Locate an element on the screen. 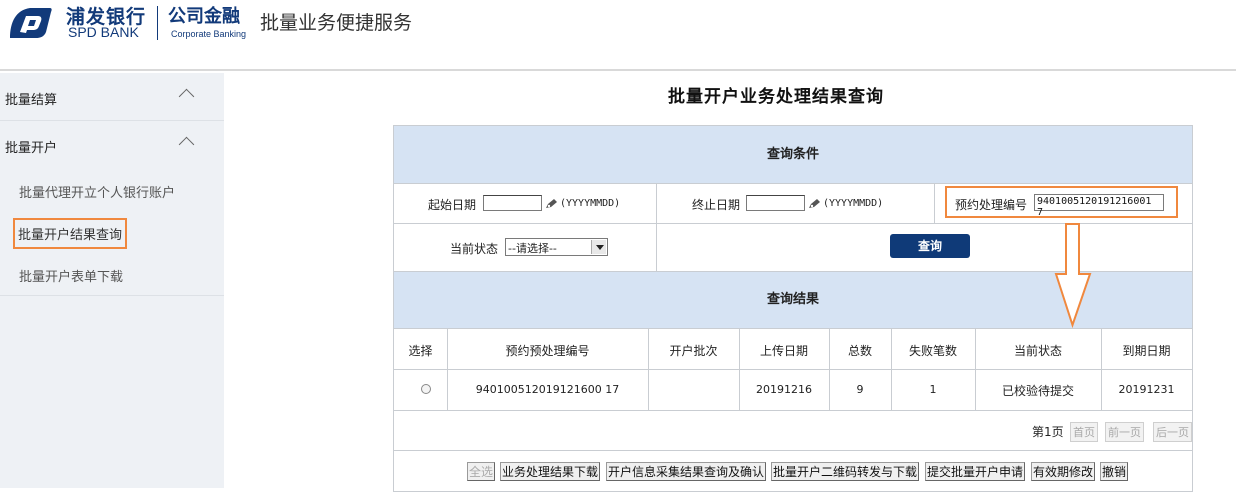 This screenshot has width=1236, height=498. end-date-label: 终止日期 is located at coordinates (716, 205).